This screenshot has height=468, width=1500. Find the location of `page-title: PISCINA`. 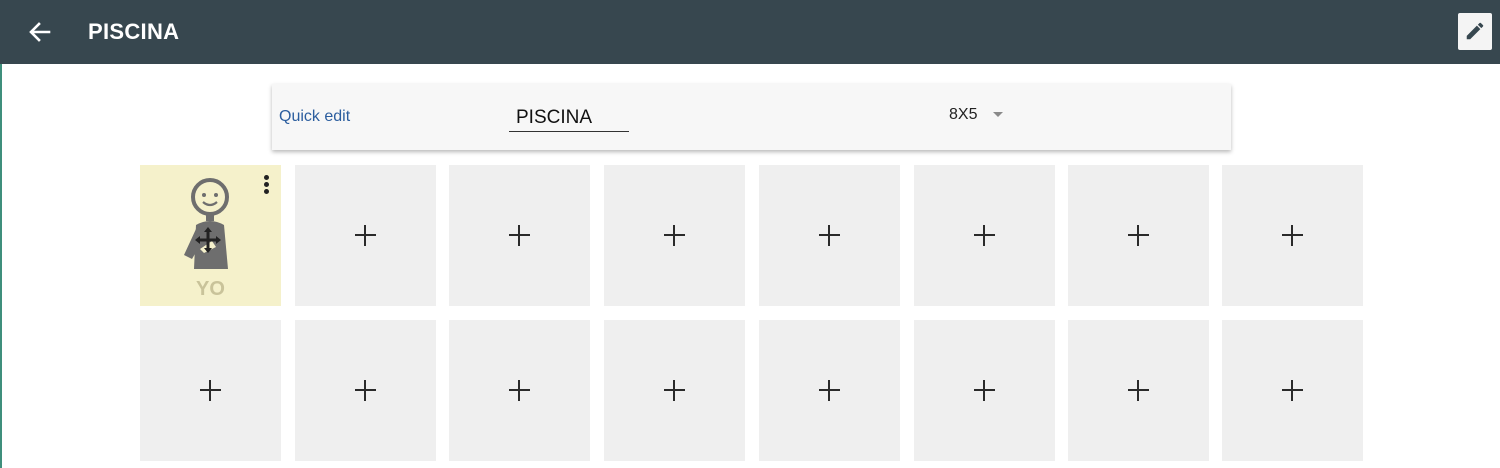

page-title: PISCINA is located at coordinates (134, 31).